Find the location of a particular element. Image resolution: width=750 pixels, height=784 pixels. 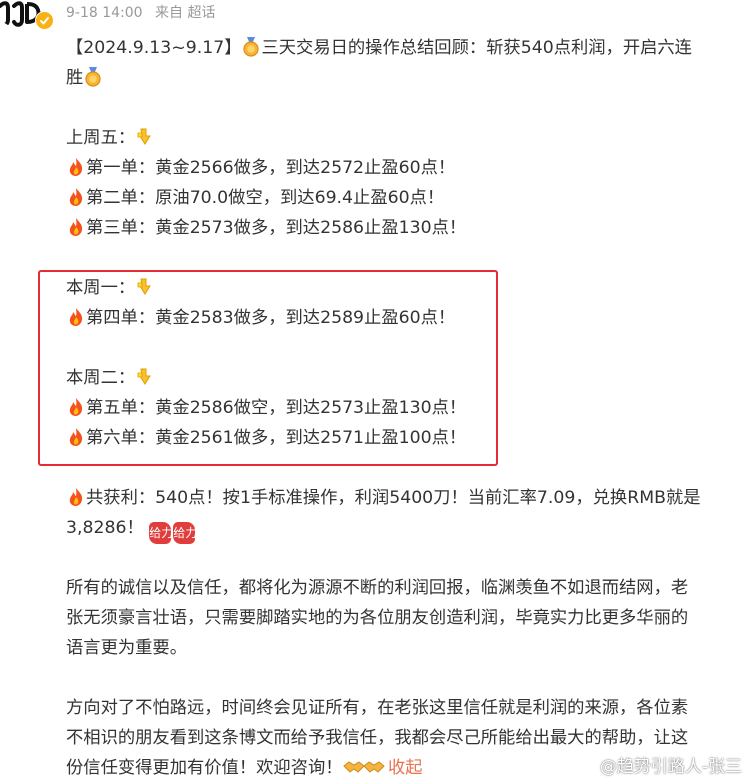

verified-icon is located at coordinates (44, 20).